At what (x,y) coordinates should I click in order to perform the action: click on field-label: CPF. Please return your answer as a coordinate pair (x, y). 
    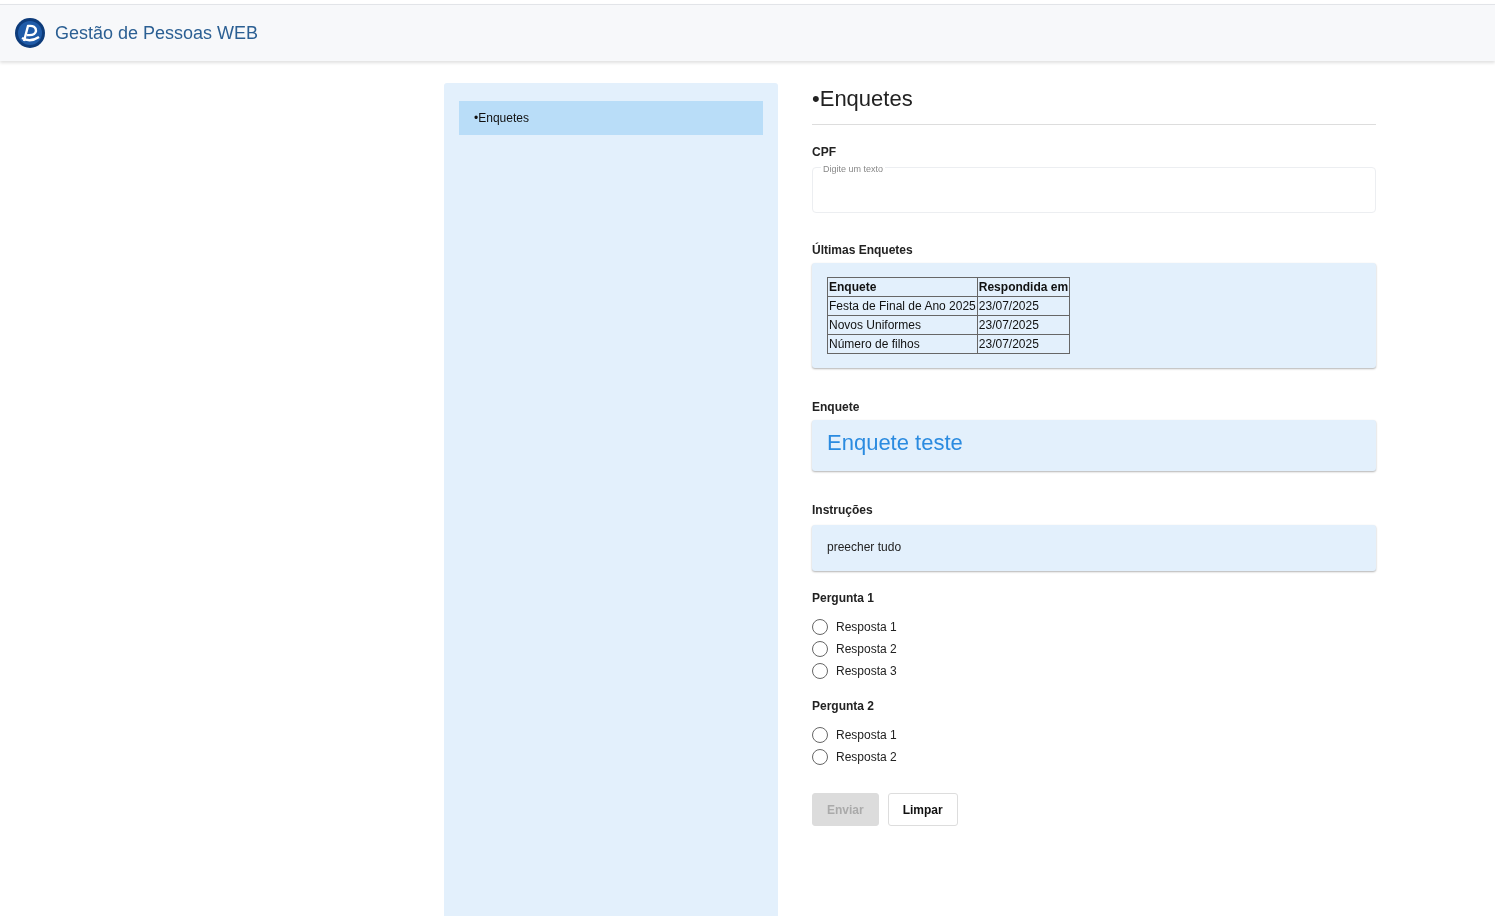
    Looking at the image, I should click on (824, 152).